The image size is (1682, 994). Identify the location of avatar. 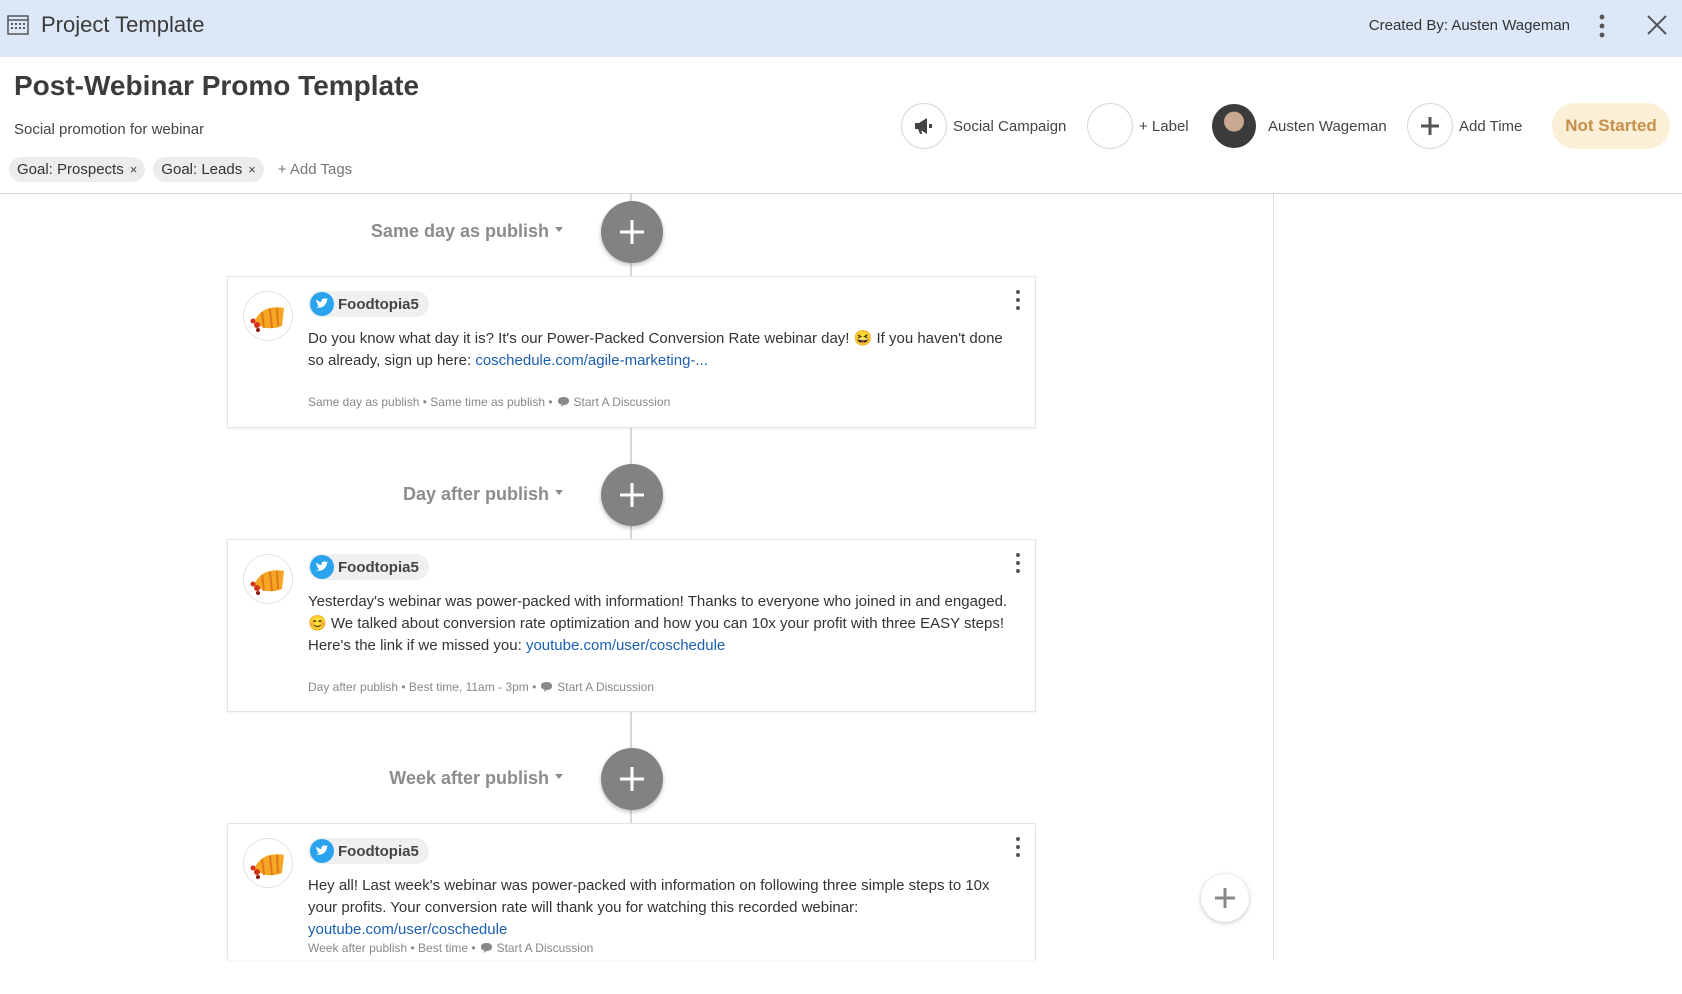
(1234, 126).